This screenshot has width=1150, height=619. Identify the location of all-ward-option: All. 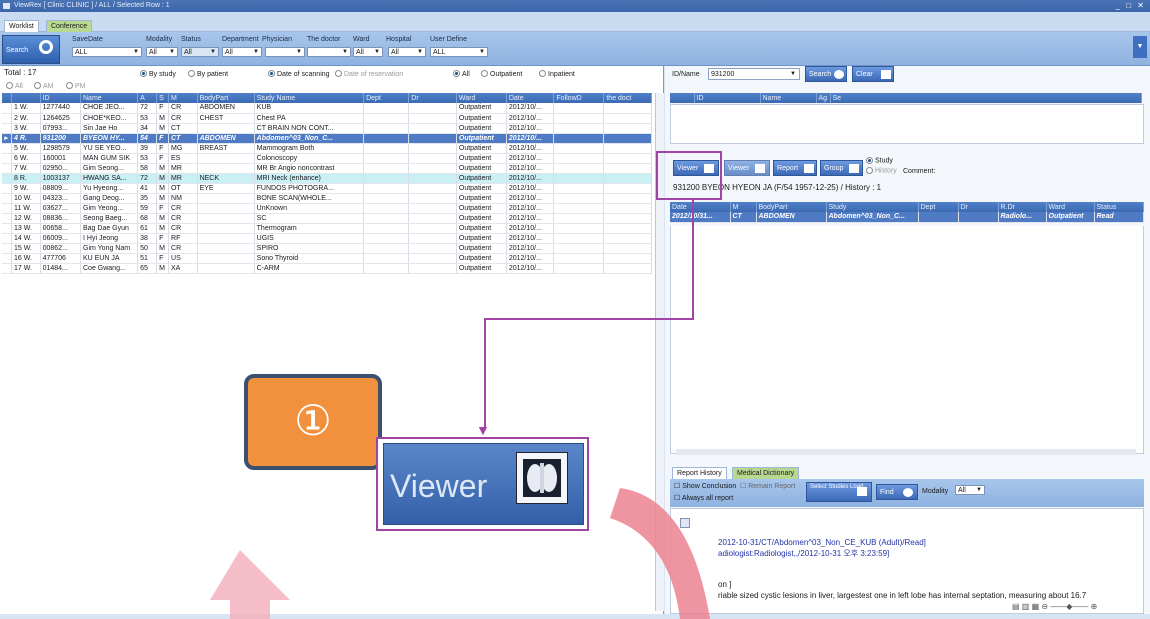
(461, 73).